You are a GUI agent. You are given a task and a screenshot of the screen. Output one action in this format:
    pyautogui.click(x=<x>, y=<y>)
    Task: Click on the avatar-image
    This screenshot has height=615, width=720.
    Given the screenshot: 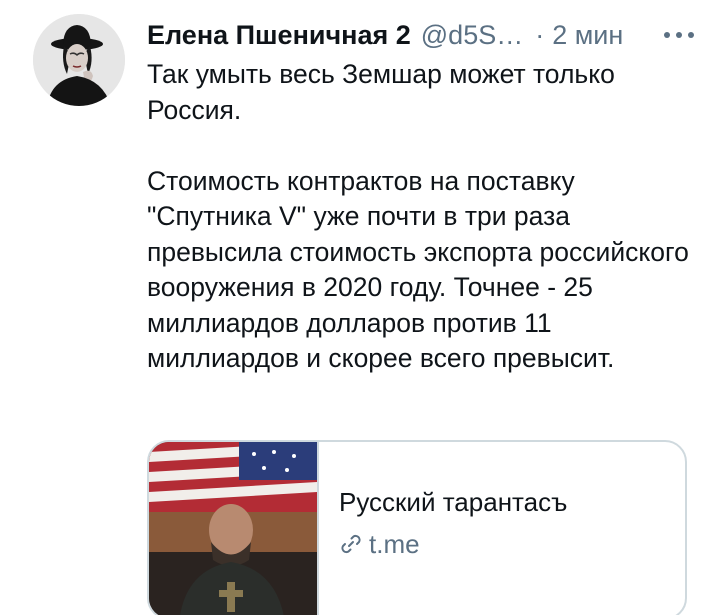 What is the action you would take?
    pyautogui.click(x=79, y=60)
    